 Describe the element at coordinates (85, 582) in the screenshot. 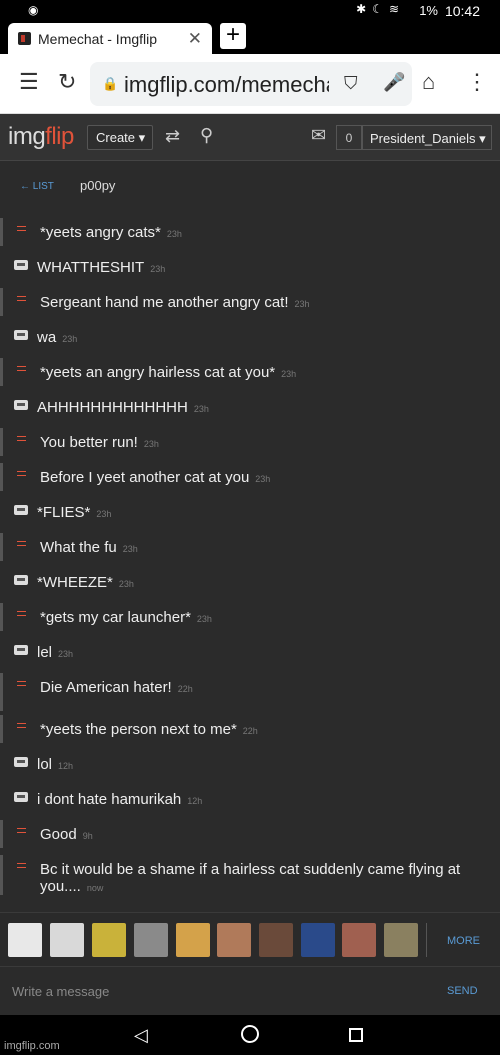

I see `message-text: *WHEEZE* 23h` at that location.